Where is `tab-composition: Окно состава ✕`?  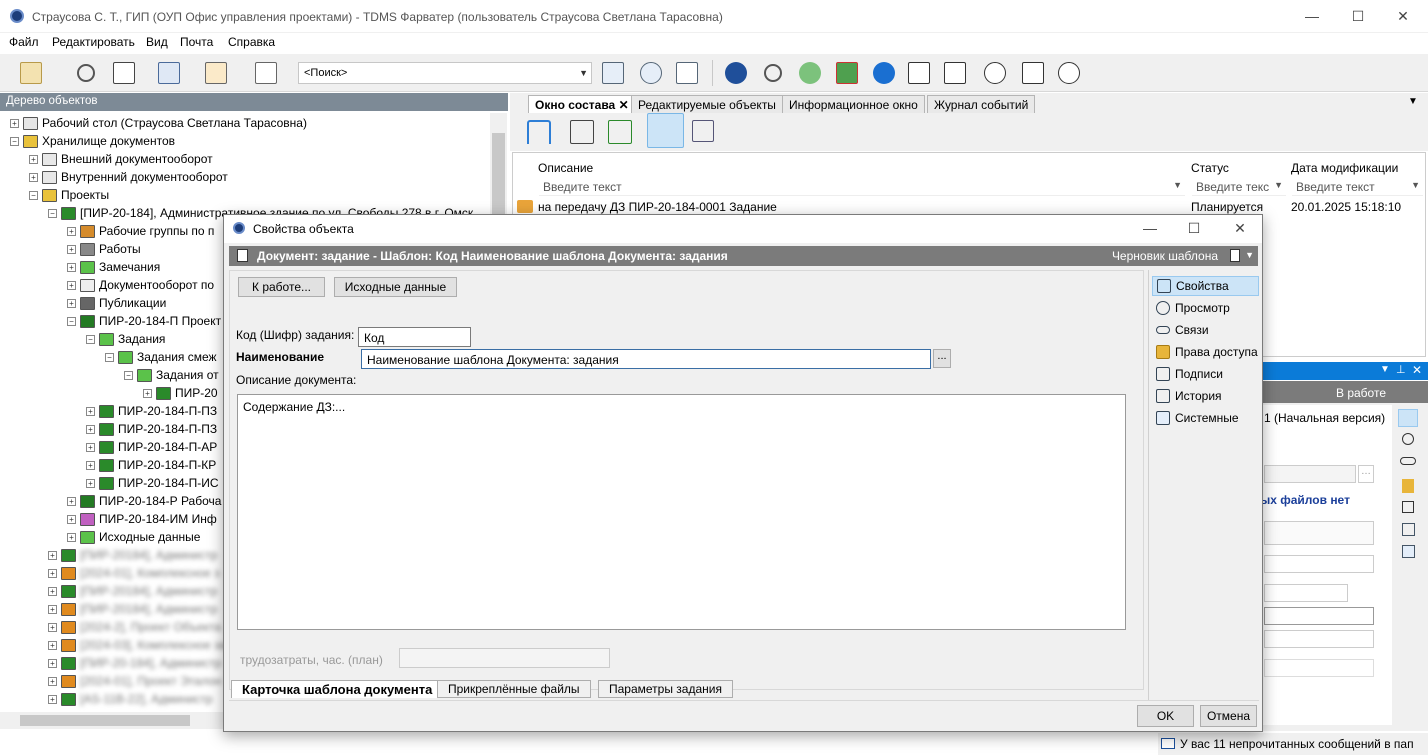 tab-composition: Окно состава ✕ is located at coordinates (582, 104).